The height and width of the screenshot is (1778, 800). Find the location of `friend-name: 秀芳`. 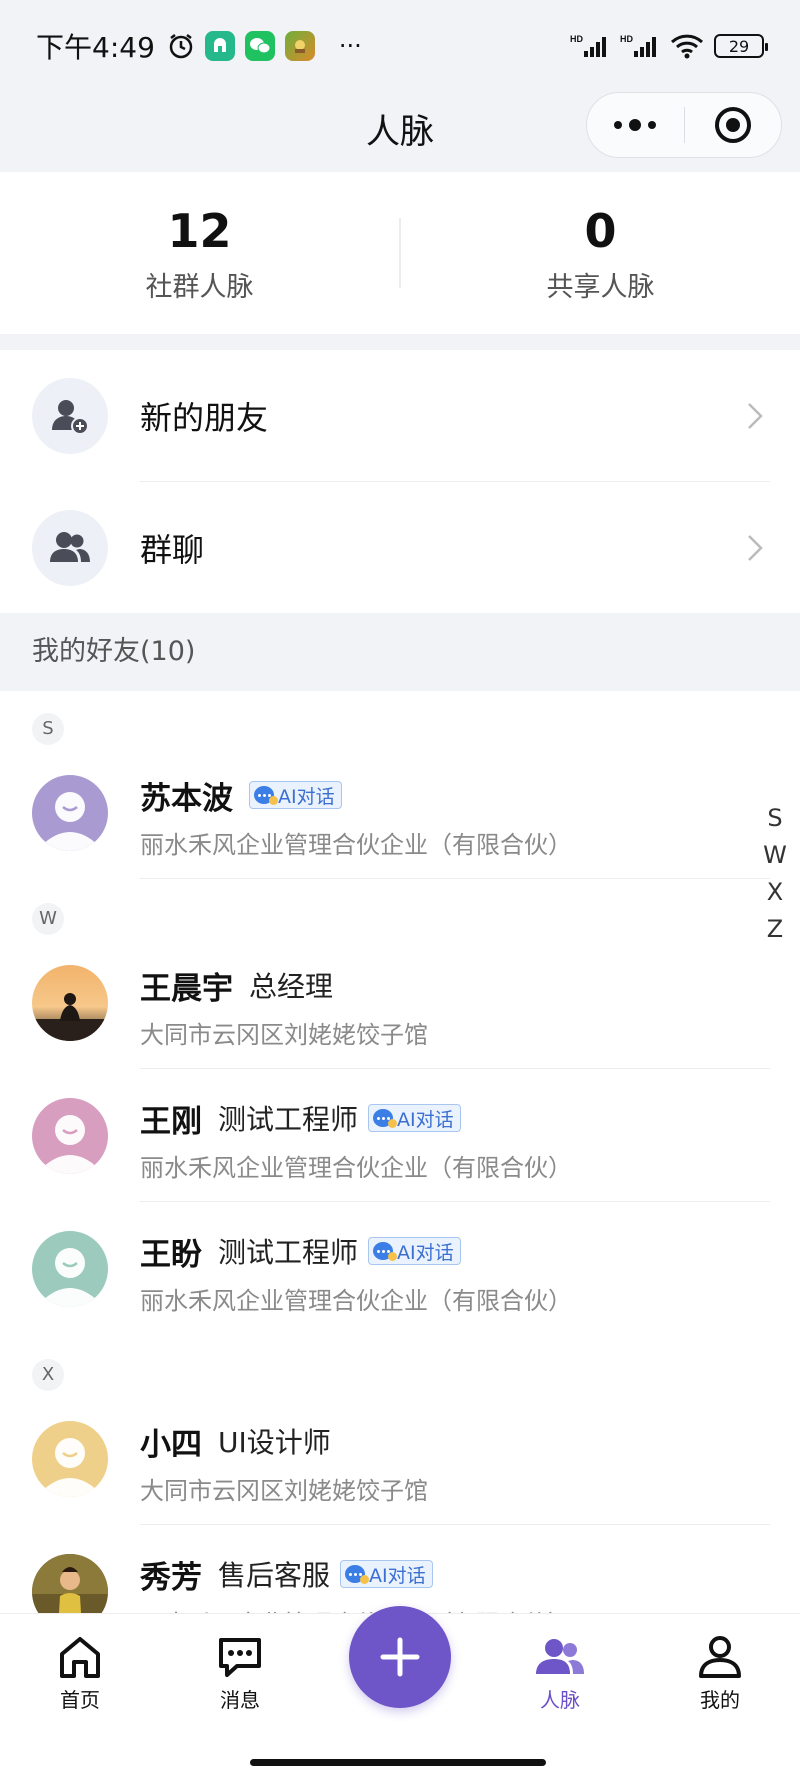

friend-name: 秀芳 is located at coordinates (171, 1577).